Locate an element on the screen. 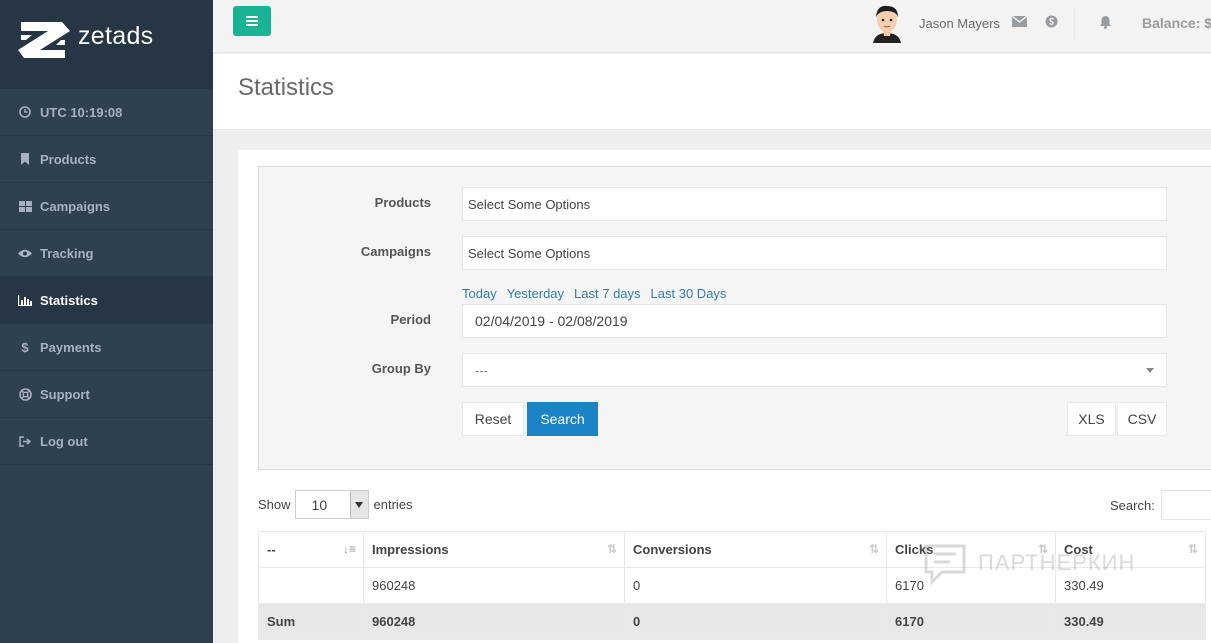  grid-icon is located at coordinates (25, 206).